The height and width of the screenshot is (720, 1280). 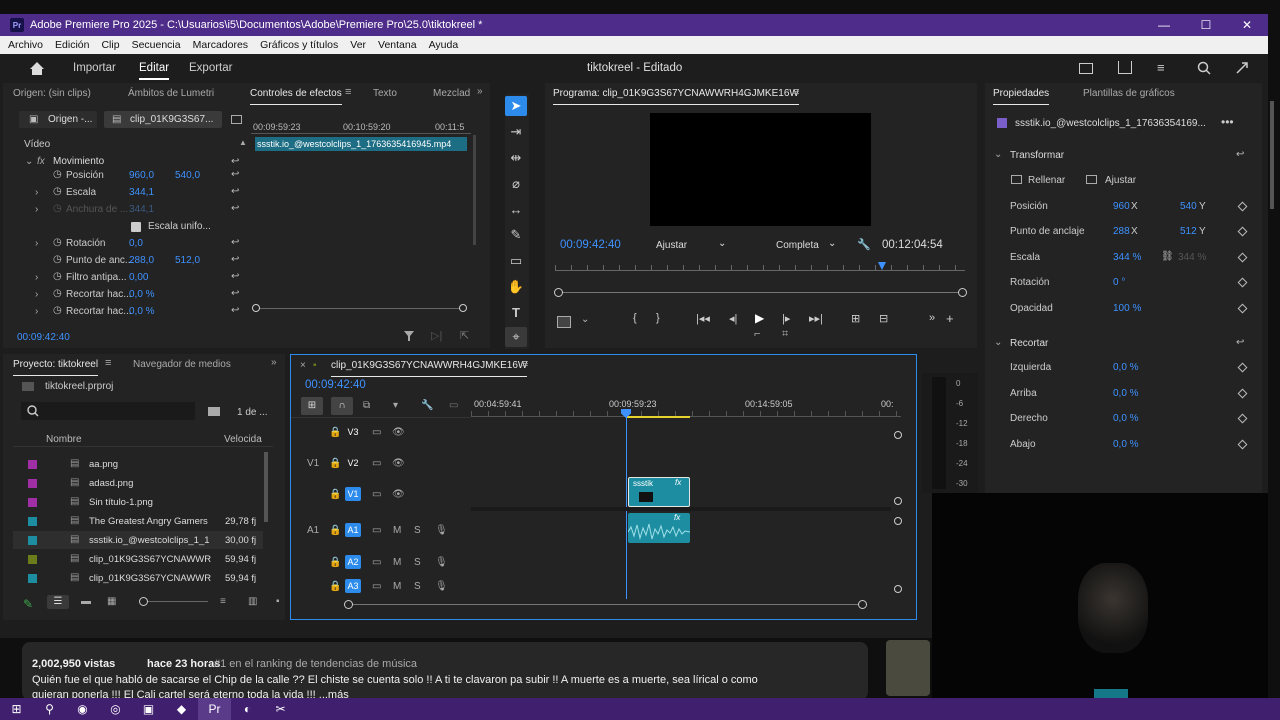 What do you see at coordinates (136, 243) in the screenshot?
I see `ec-prop-value: 0,0` at bounding box center [136, 243].